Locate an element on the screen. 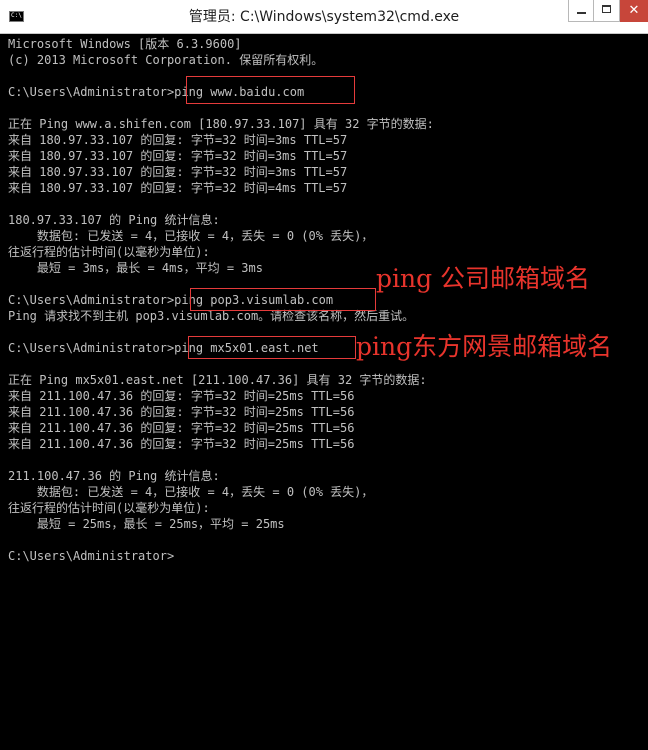 This screenshot has height=750, width=648. maximize-button is located at coordinates (607, 11).